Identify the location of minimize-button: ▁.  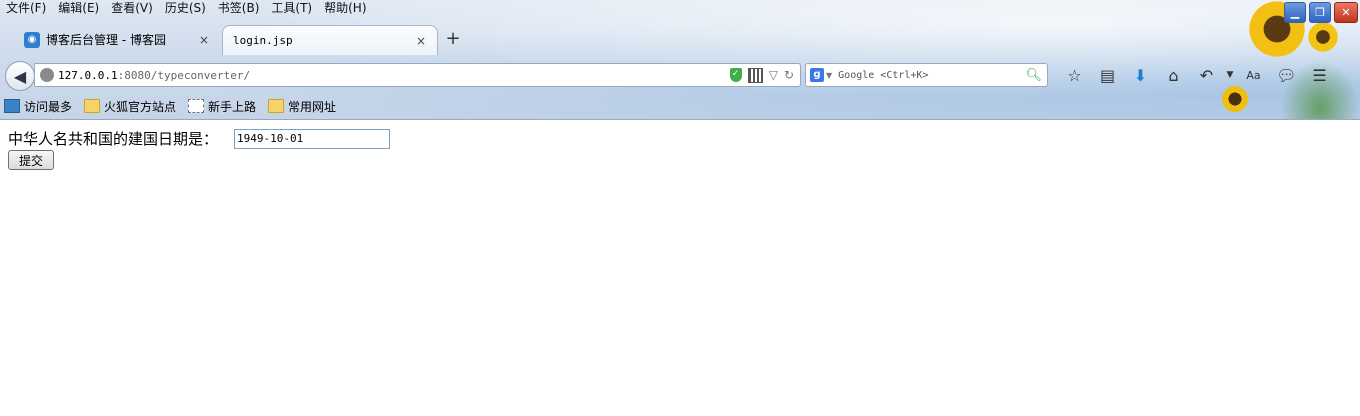
(1295, 12).